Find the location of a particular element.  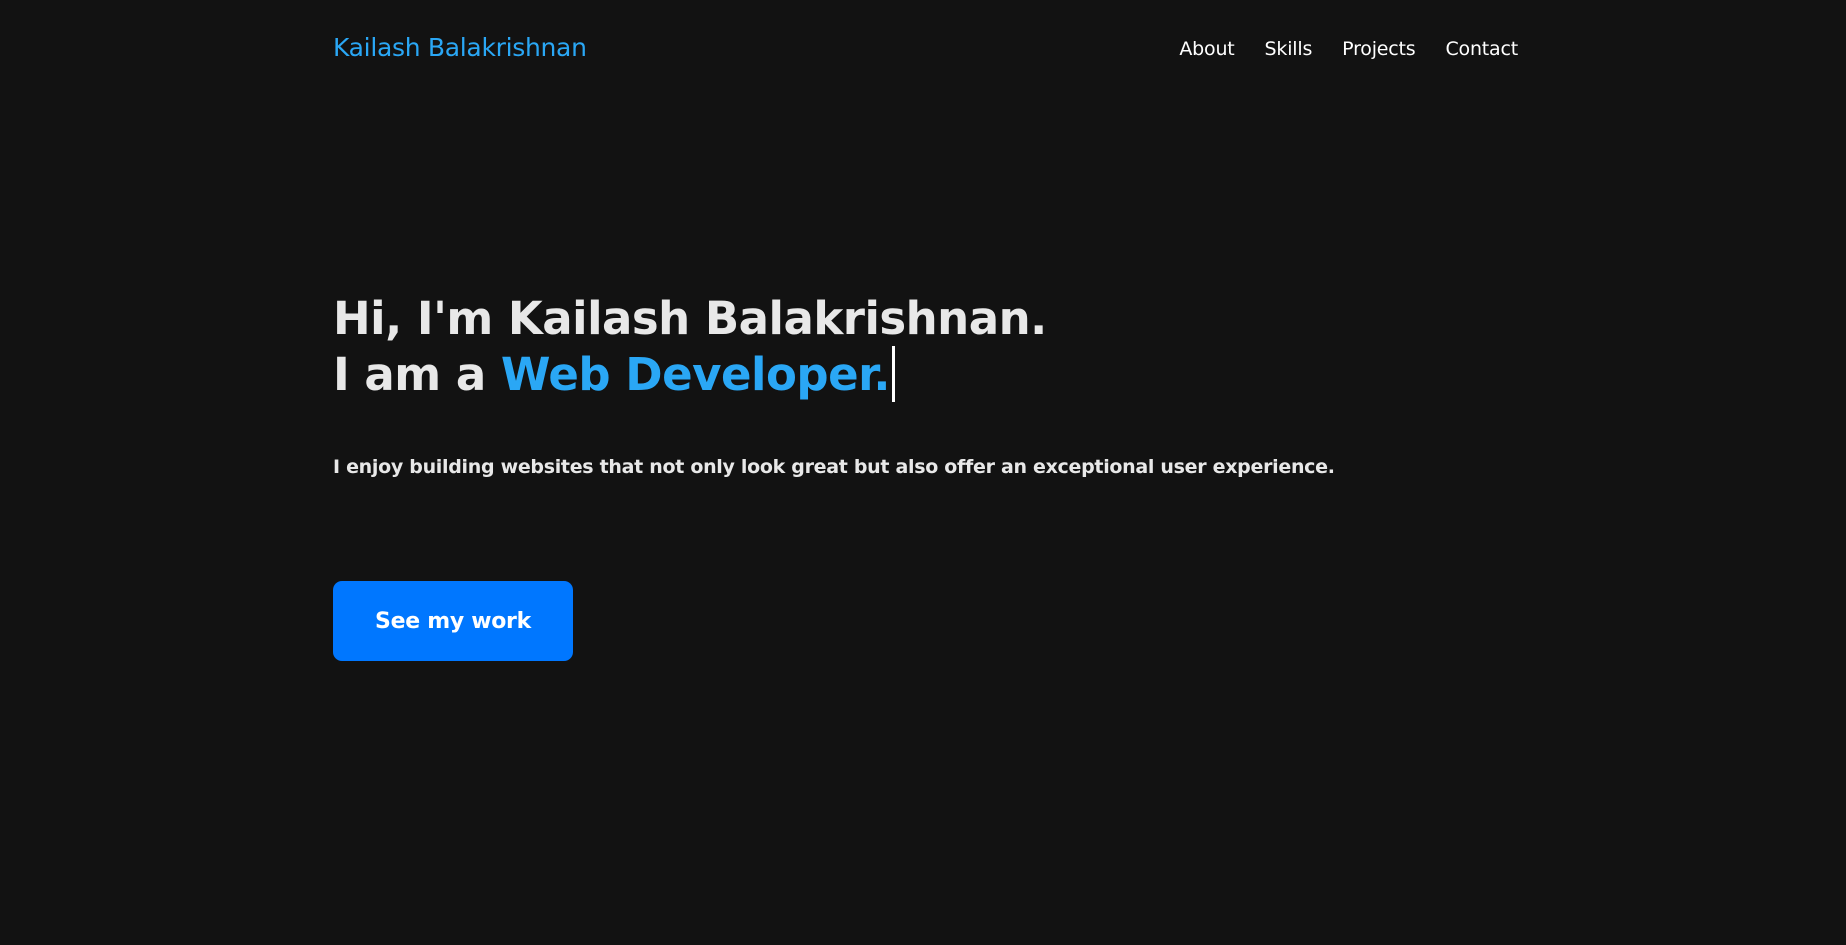

nav-projects-link: Projects is located at coordinates (1379, 49).